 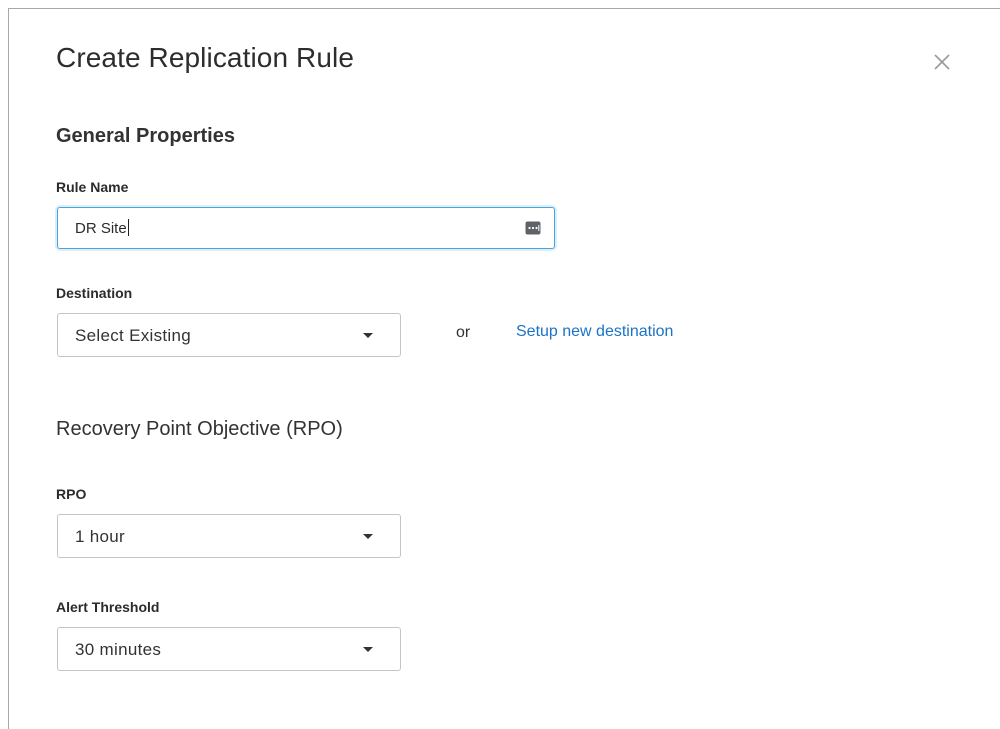 What do you see at coordinates (101, 228) in the screenshot?
I see `rule-name-value: DR Site` at bounding box center [101, 228].